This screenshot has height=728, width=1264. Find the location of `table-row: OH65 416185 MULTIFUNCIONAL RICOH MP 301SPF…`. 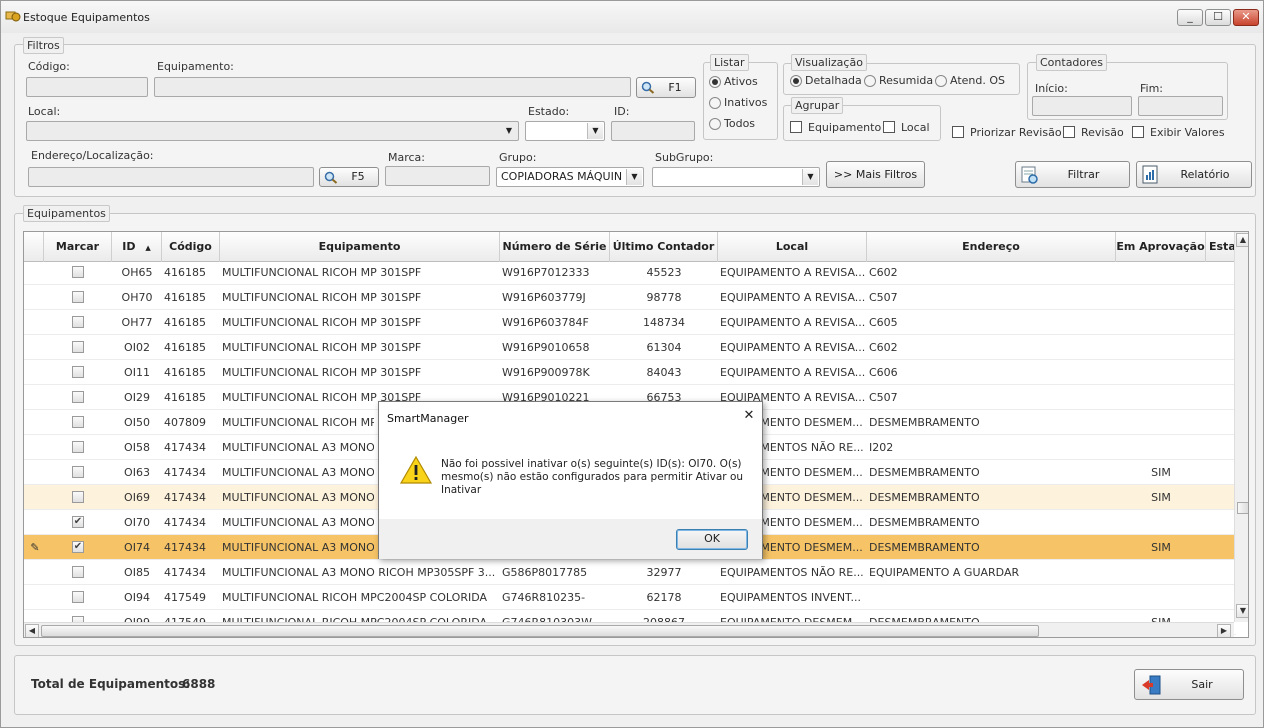

table-row: OH65 416185 MULTIFUNCIONAL RICOH MP 301SPF… is located at coordinates (630, 272).